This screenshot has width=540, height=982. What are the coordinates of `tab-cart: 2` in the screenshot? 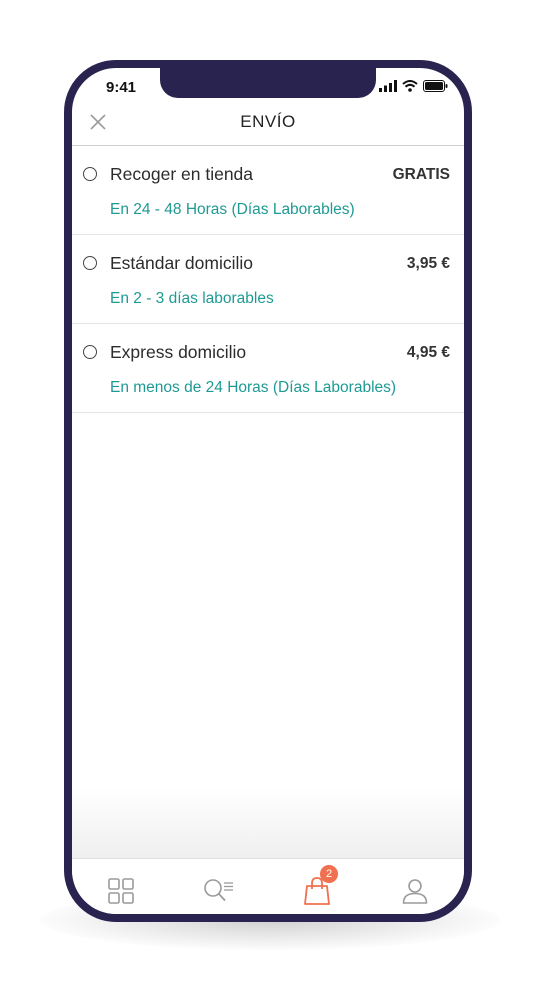 It's located at (317, 888).